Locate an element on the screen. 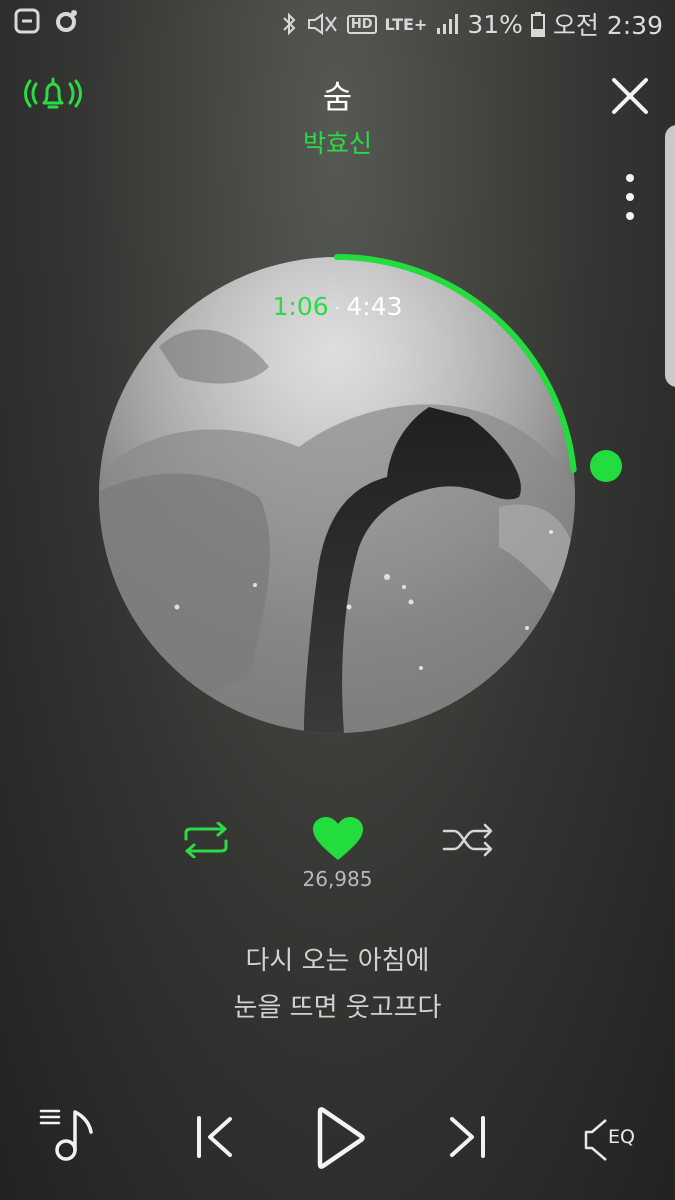 The height and width of the screenshot is (1200, 675). equalizer-button: EQ is located at coordinates (614, 1140).